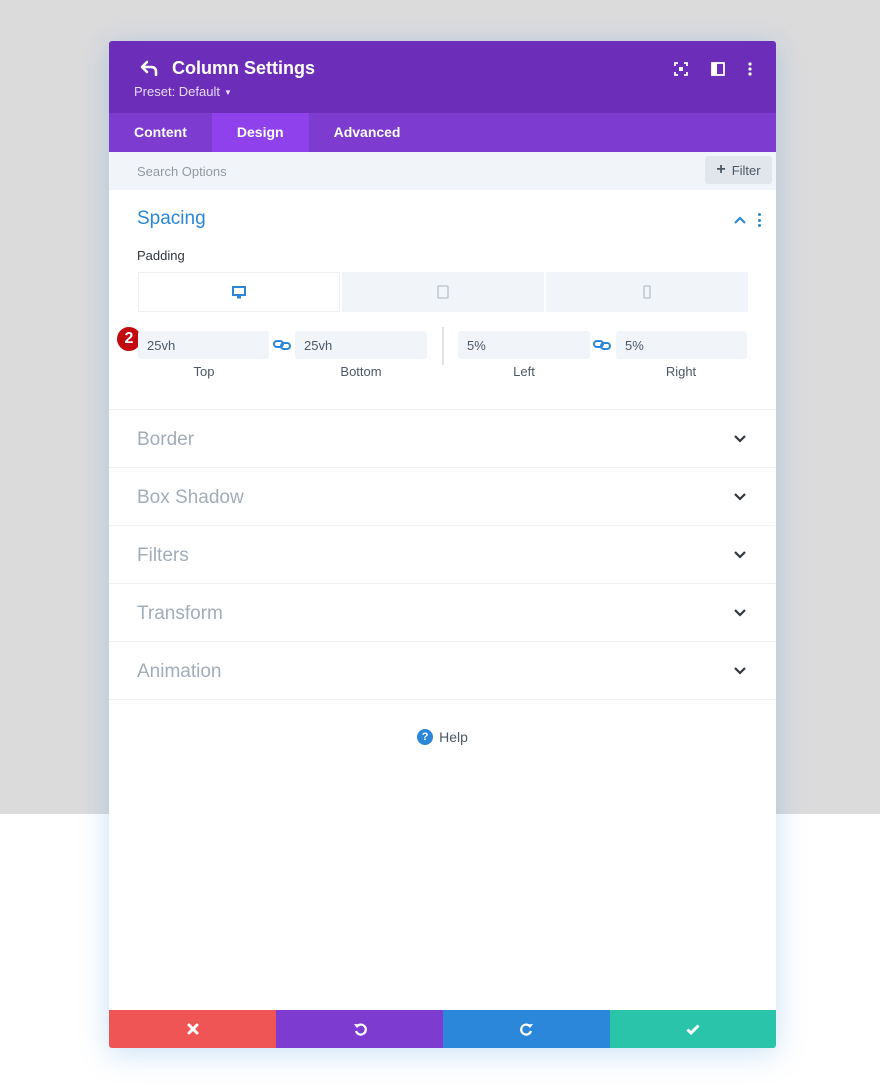 The image size is (880, 1087). What do you see at coordinates (367, 132) in the screenshot?
I see `tab-advanced: Advanced` at bounding box center [367, 132].